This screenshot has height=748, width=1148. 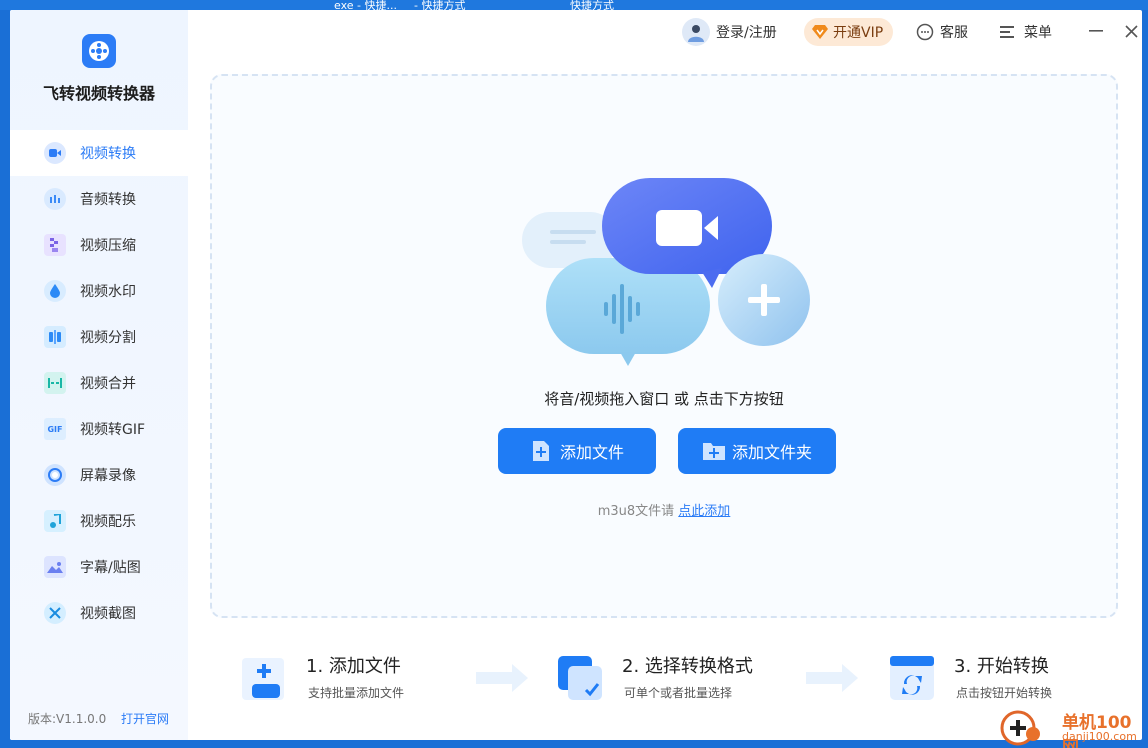 I want to click on sidebar-item-audio-convert: 音频转换, so click(x=99, y=199).